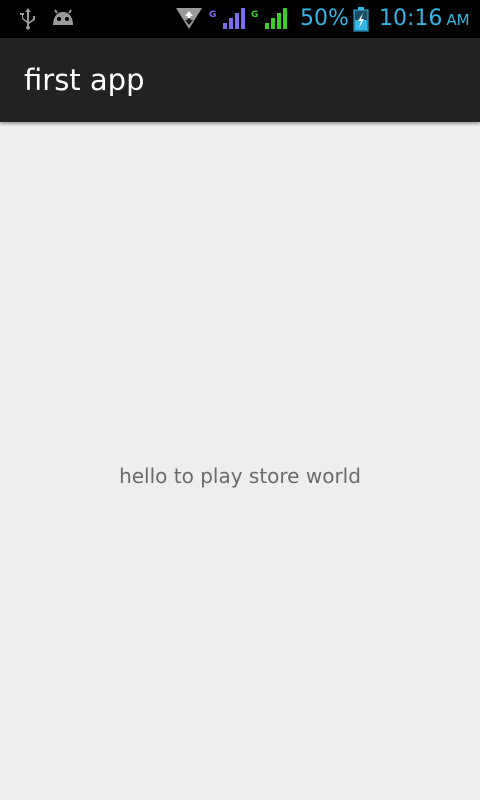 This screenshot has width=480, height=800. Describe the element at coordinates (458, 20) in the screenshot. I see `clock-ampm: AM` at that location.